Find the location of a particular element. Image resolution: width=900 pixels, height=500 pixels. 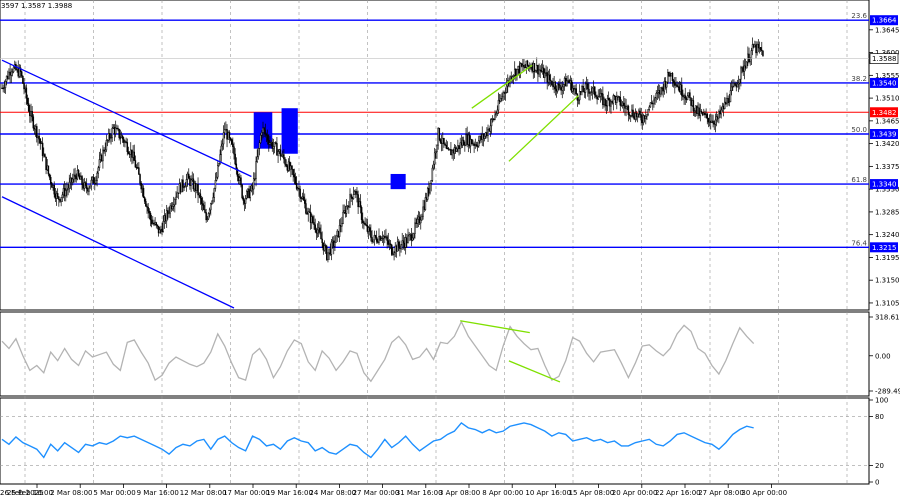

highlight-box is located at coordinates (289, 131).